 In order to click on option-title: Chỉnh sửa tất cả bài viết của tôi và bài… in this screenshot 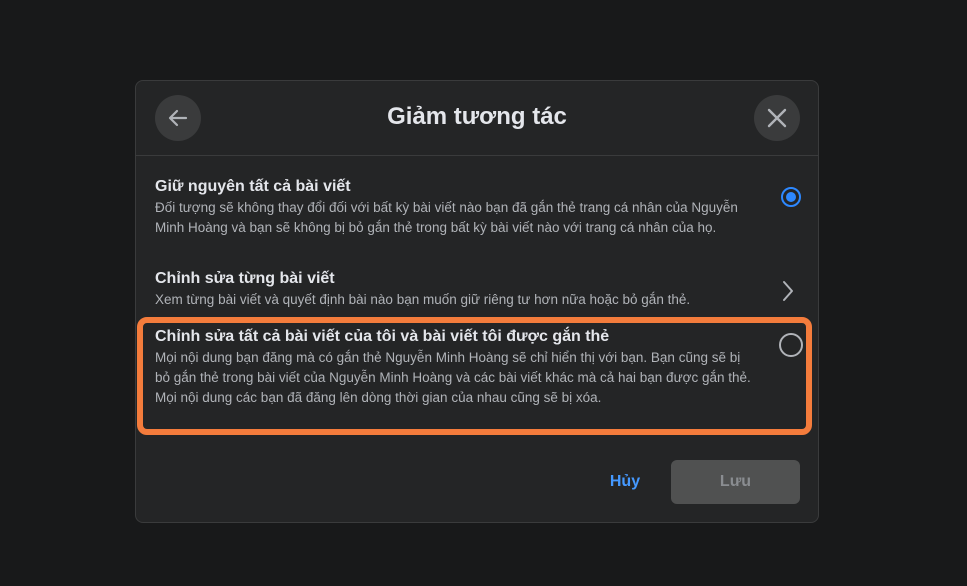, I will do `click(382, 336)`.